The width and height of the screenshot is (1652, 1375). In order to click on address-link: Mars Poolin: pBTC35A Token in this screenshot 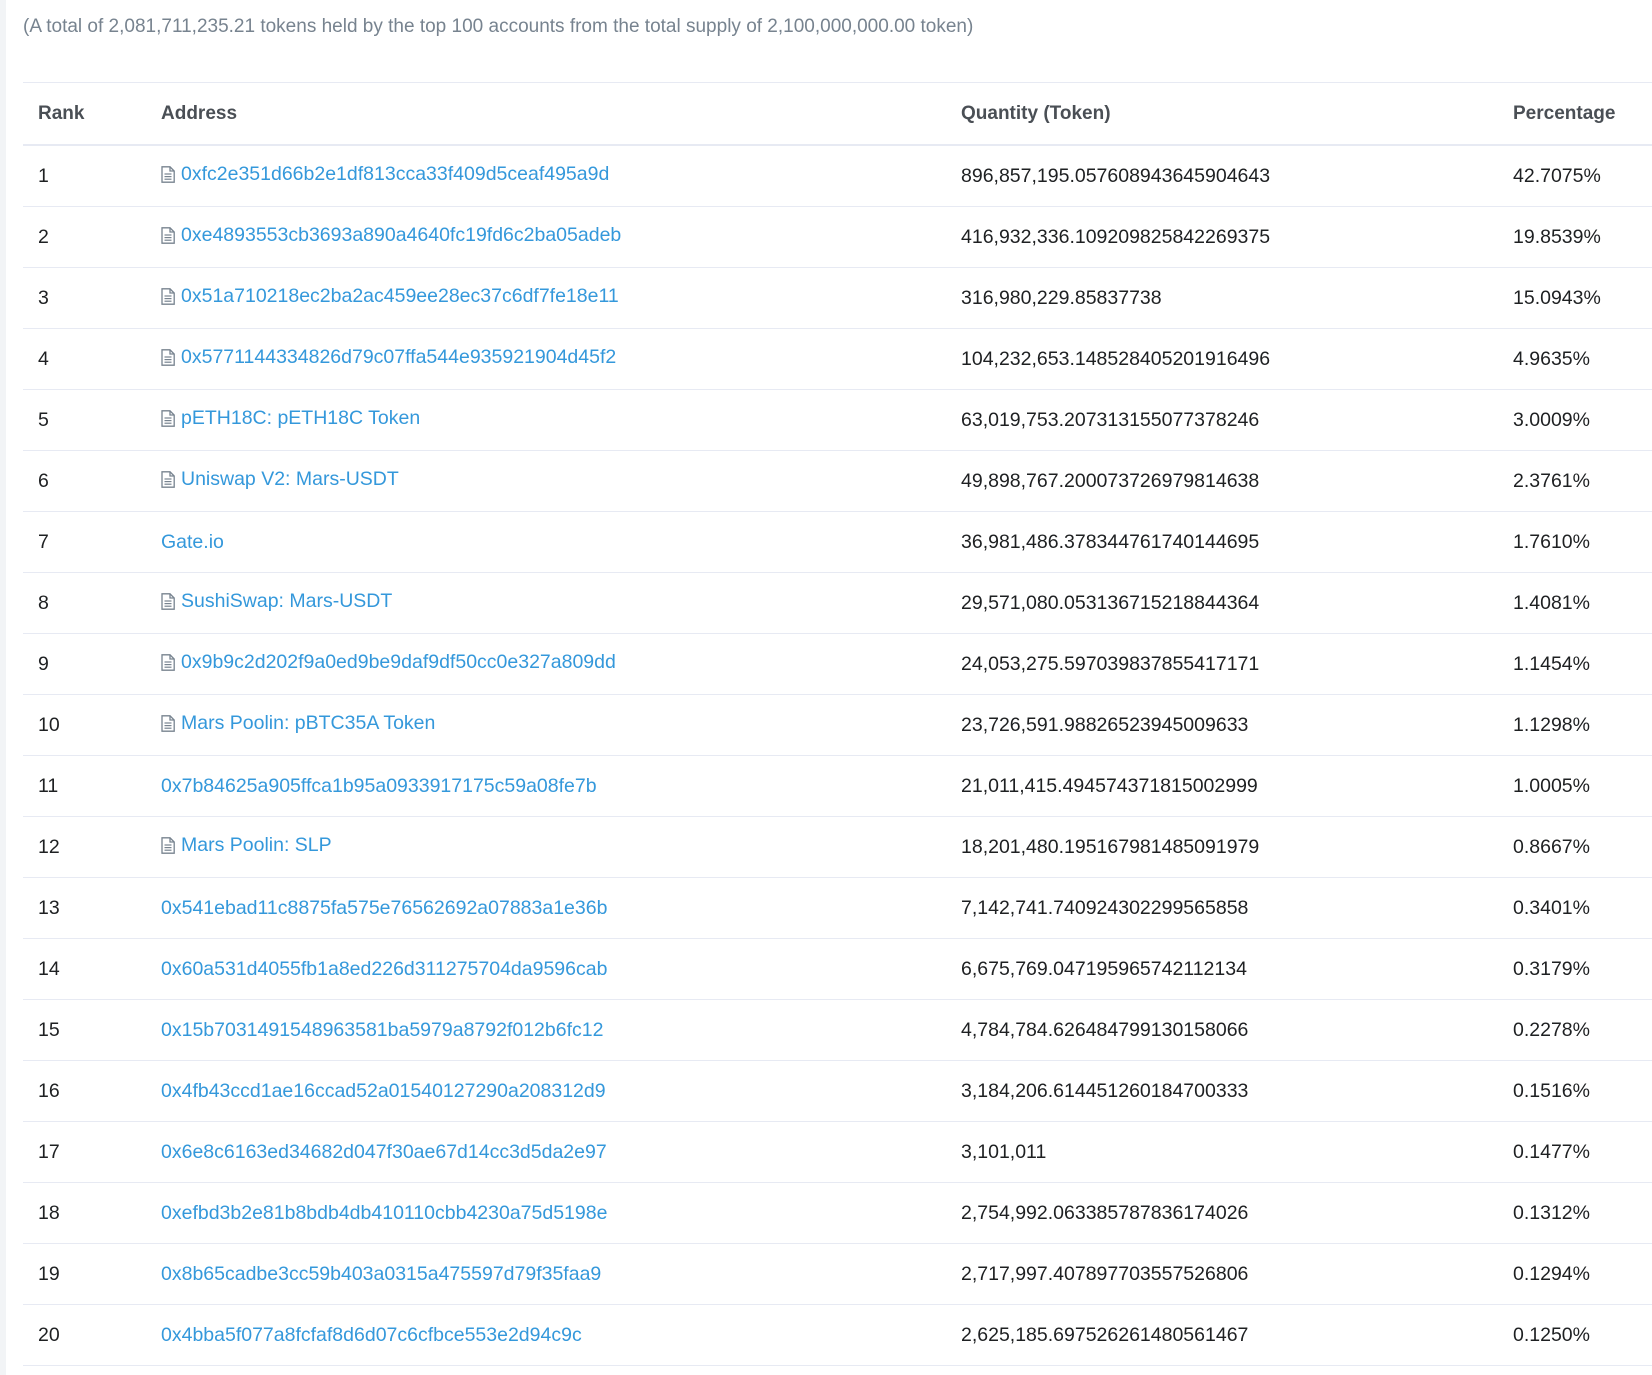, I will do `click(298, 723)`.